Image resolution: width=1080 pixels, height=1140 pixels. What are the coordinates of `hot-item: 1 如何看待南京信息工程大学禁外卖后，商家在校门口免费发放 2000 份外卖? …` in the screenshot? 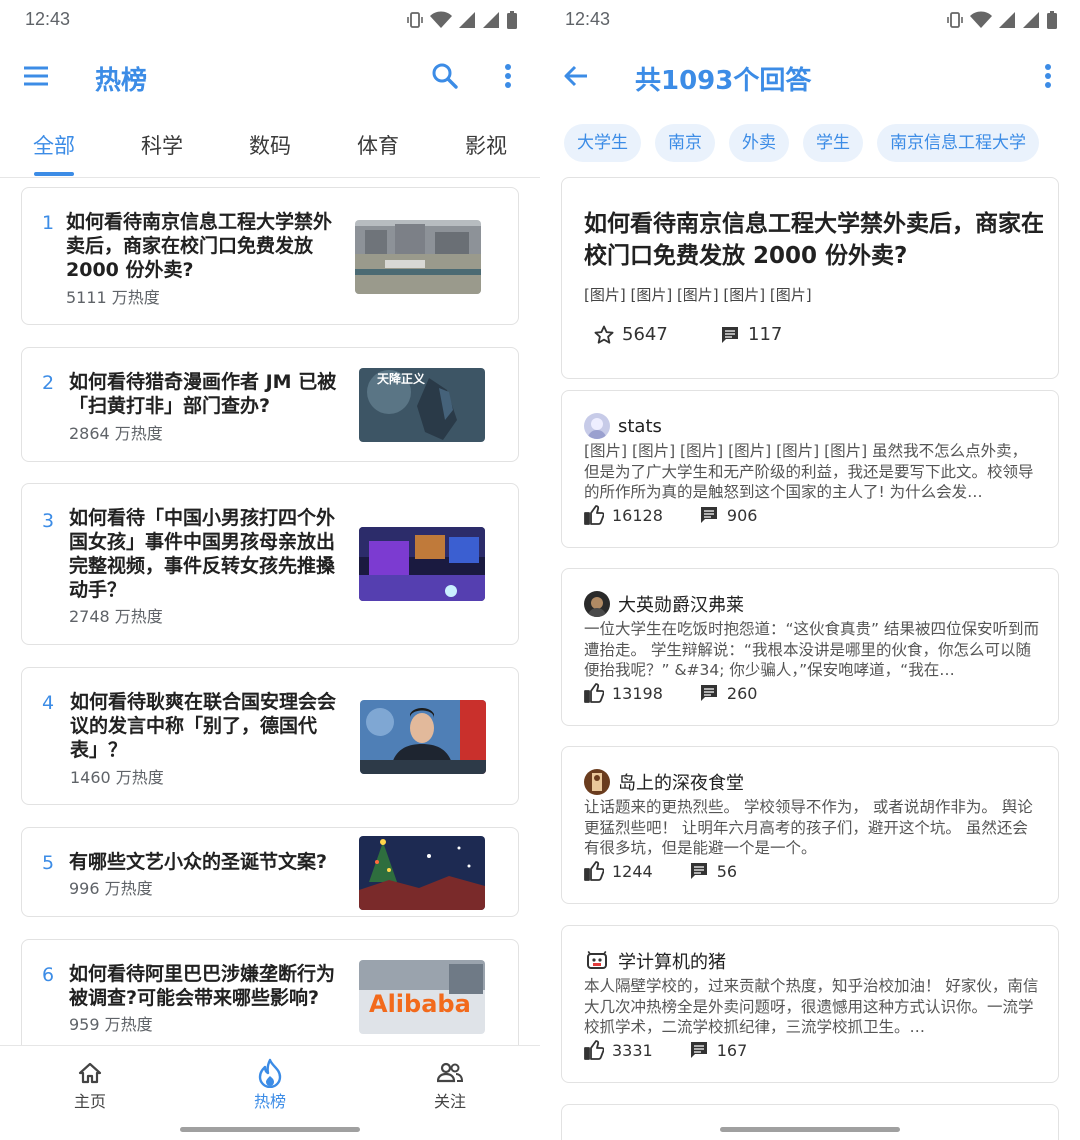 It's located at (270, 256).